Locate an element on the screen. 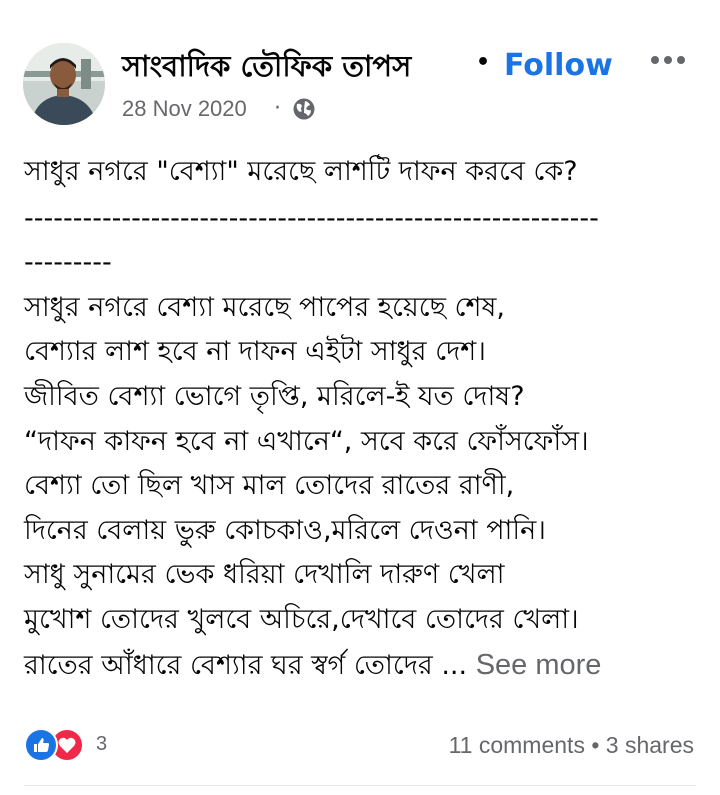 The image size is (720, 795). comments-shares-count: 11 comments • 3 shares is located at coordinates (571, 745).